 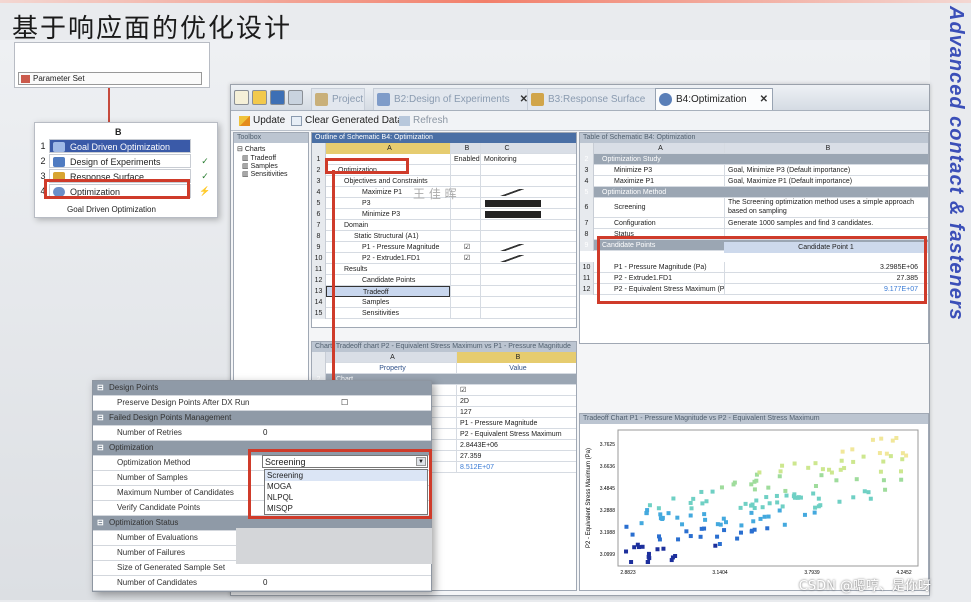 I want to click on outline-row: 2 Optimization, so click(x=444, y=170).